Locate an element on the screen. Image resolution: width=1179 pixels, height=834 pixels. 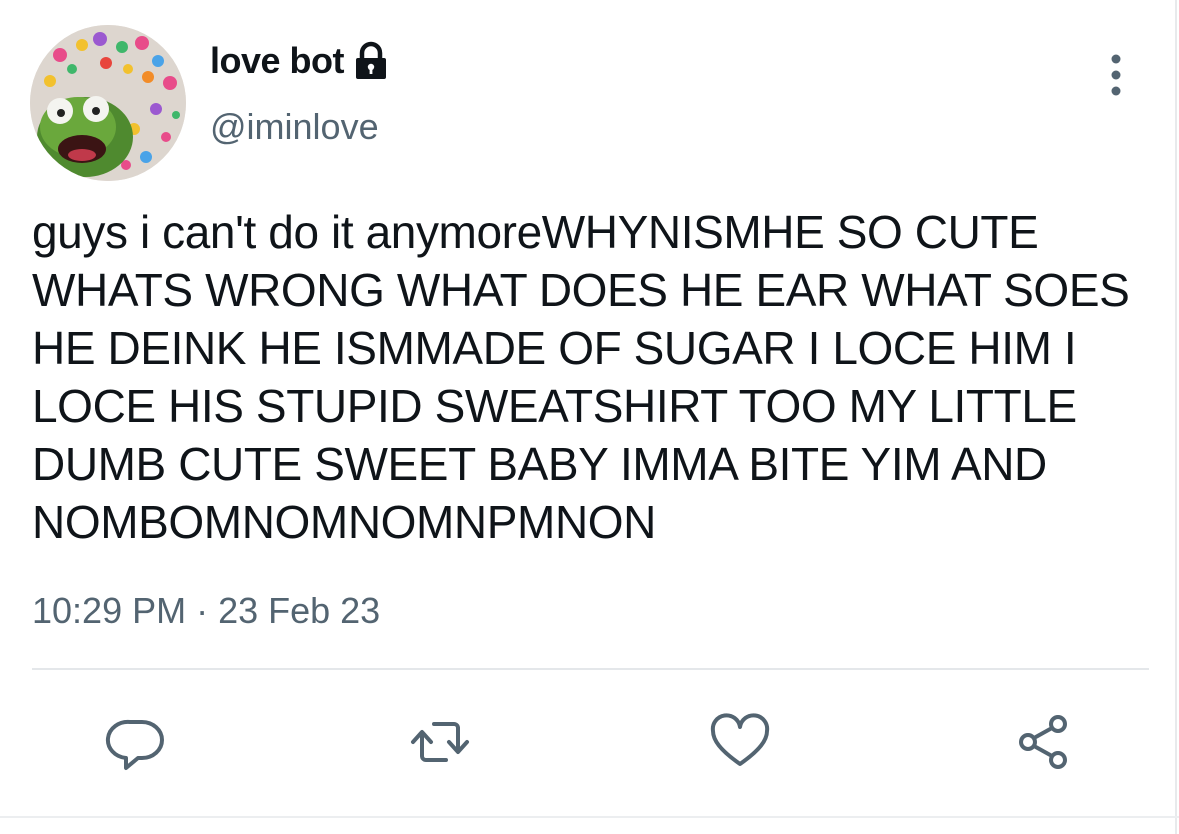
author-display-name: love bot is located at coordinates (300, 61).